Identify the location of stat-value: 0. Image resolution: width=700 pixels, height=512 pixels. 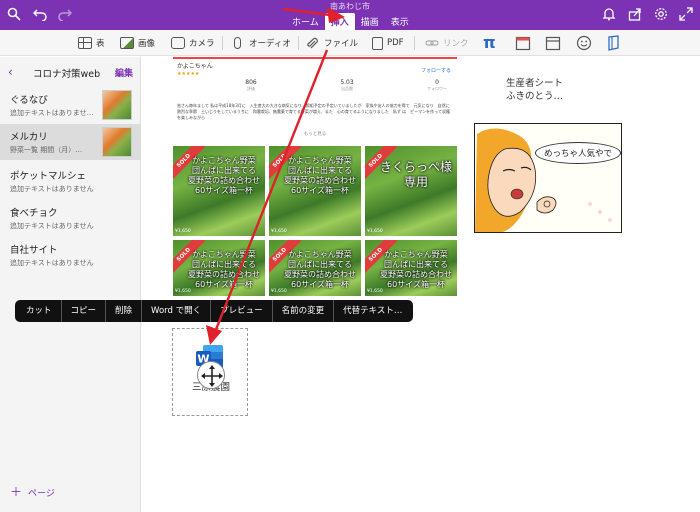
(437, 82).